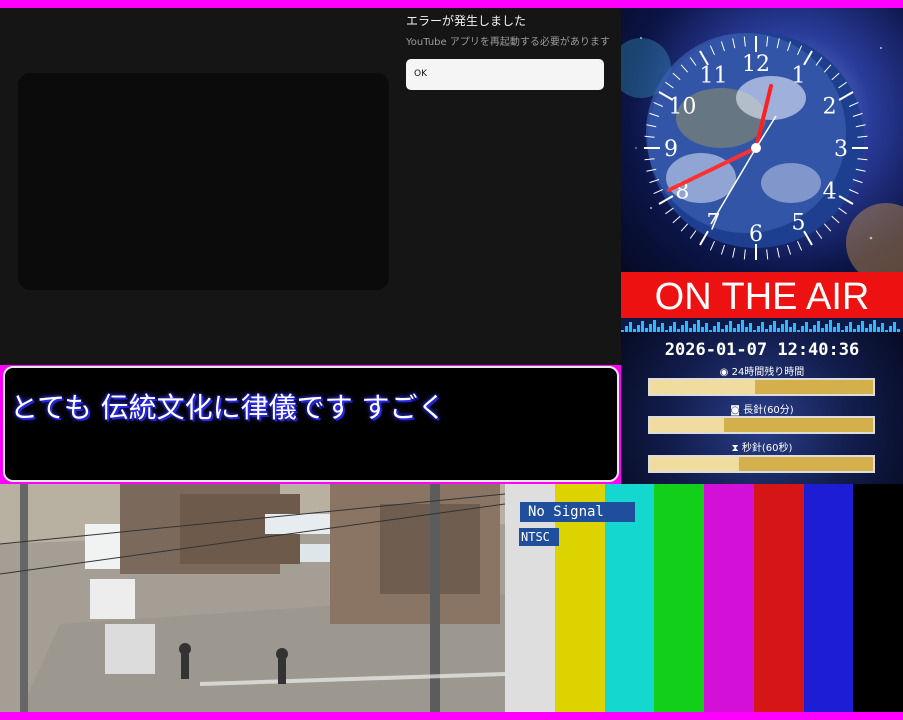 The width and height of the screenshot is (903, 720). Describe the element at coordinates (761, 464) in the screenshot. I see `second-remaining-bar` at that location.